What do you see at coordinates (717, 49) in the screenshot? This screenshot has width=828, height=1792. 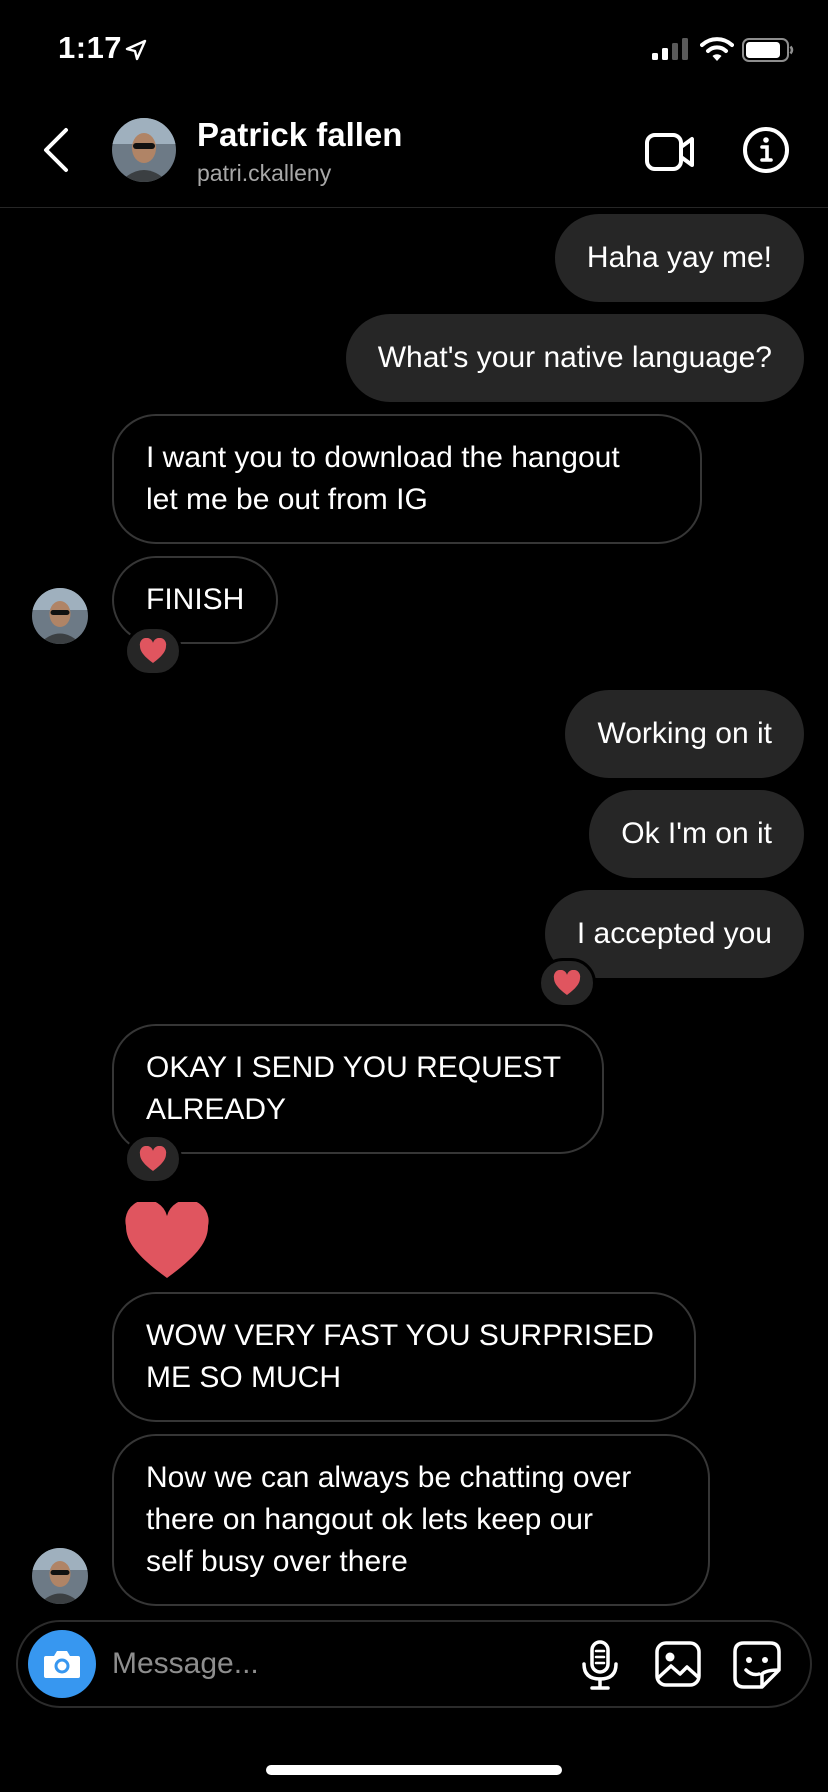 I see `wifi-icon` at bounding box center [717, 49].